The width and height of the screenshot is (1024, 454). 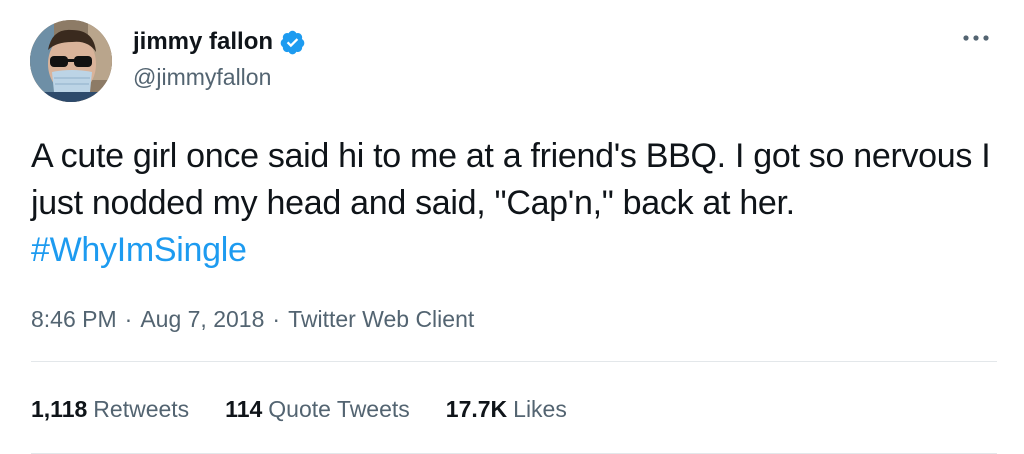 What do you see at coordinates (540, 409) in the screenshot?
I see `likes-label: Likes` at bounding box center [540, 409].